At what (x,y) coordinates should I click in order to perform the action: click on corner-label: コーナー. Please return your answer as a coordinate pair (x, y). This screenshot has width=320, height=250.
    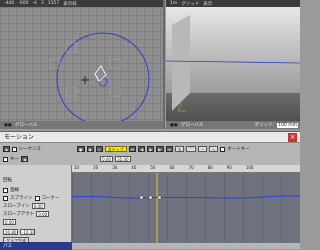
    Looking at the image, I should click on (50, 198).